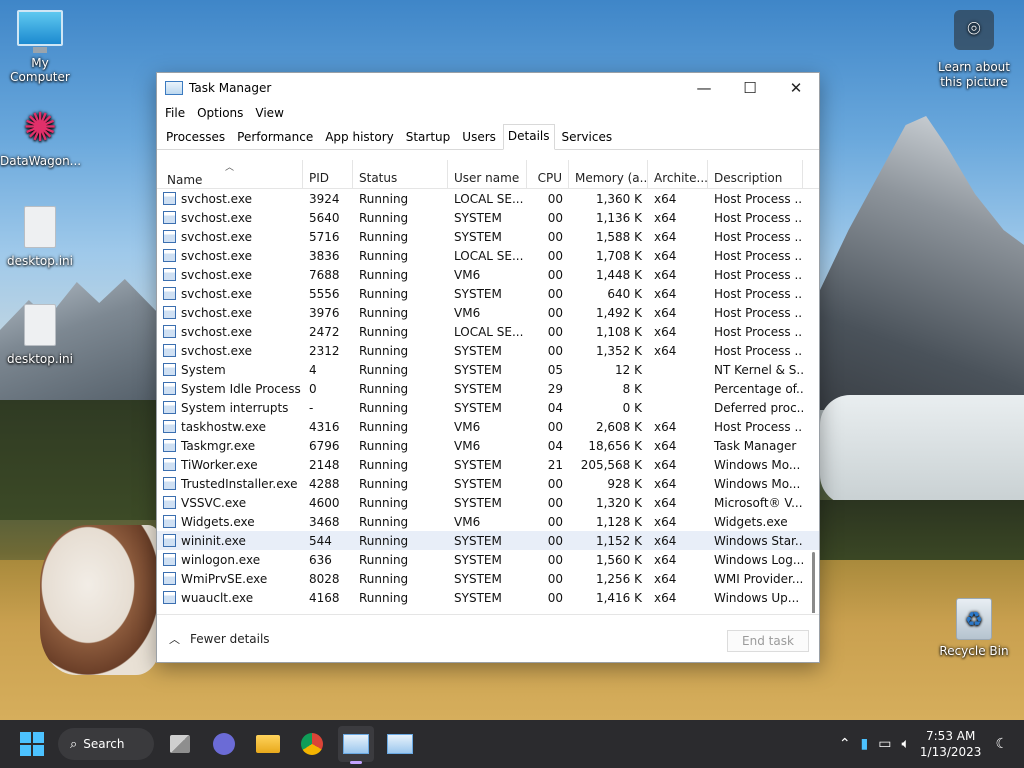 This screenshot has height=768, width=1024. I want to click on menu-file: File, so click(177, 113).